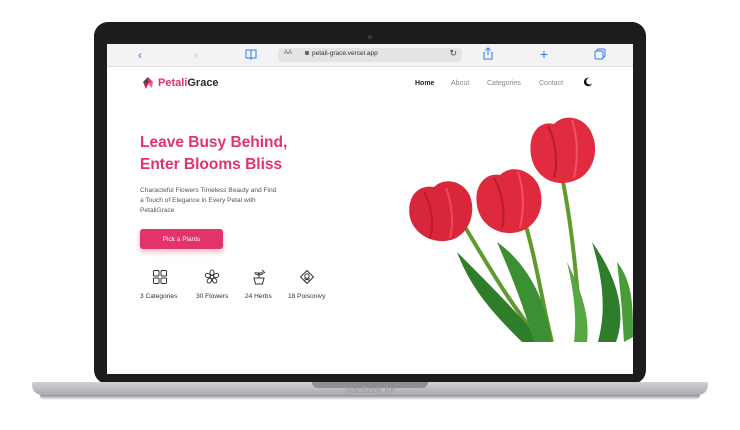 The width and height of the screenshot is (740, 430). I want to click on camera, so click(370, 37).